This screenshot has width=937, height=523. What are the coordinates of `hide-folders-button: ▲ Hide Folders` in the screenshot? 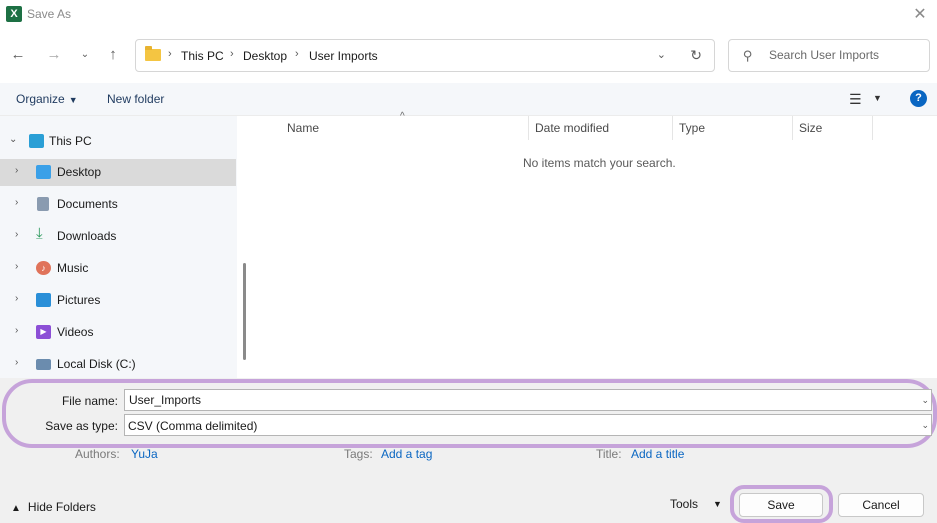 It's located at (53, 507).